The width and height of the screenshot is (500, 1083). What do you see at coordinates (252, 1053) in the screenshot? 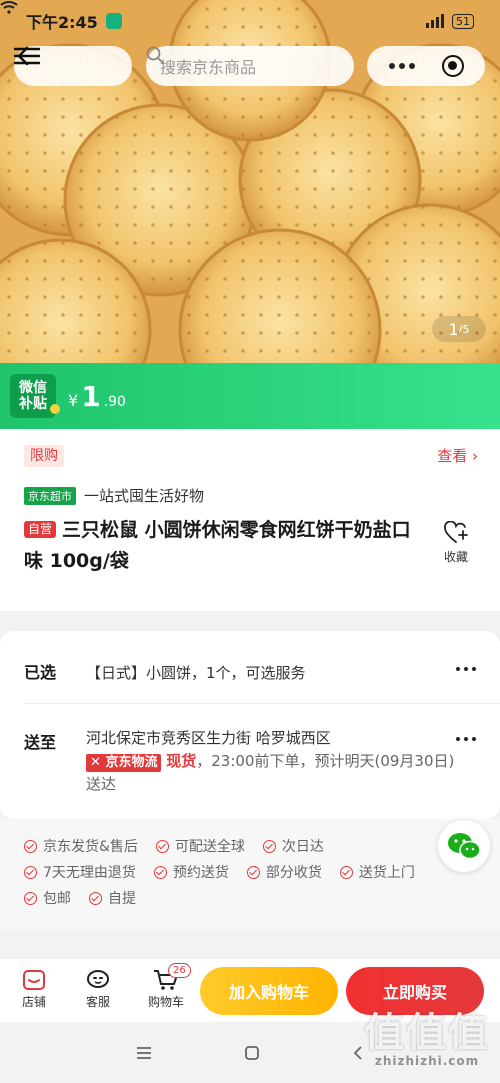
I see `home-icon` at bounding box center [252, 1053].